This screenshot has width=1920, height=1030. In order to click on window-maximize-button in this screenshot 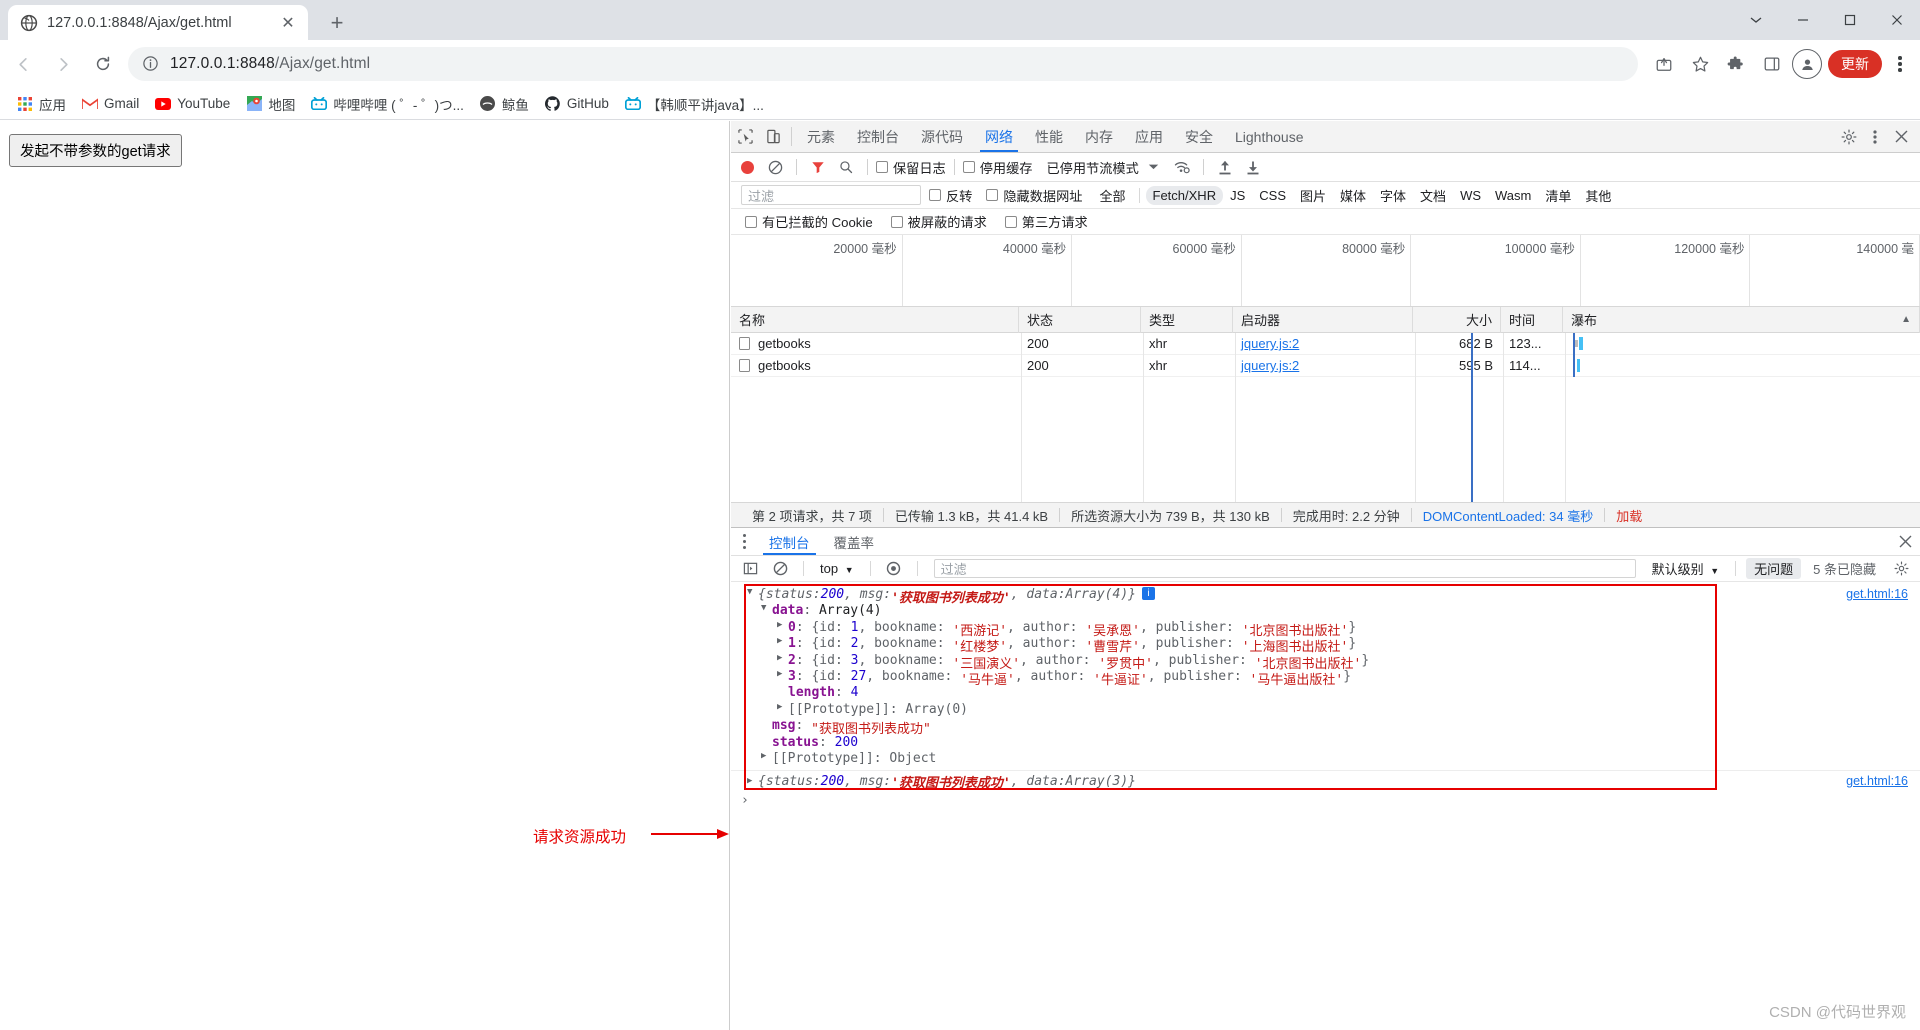, I will do `click(1849, 20)`.